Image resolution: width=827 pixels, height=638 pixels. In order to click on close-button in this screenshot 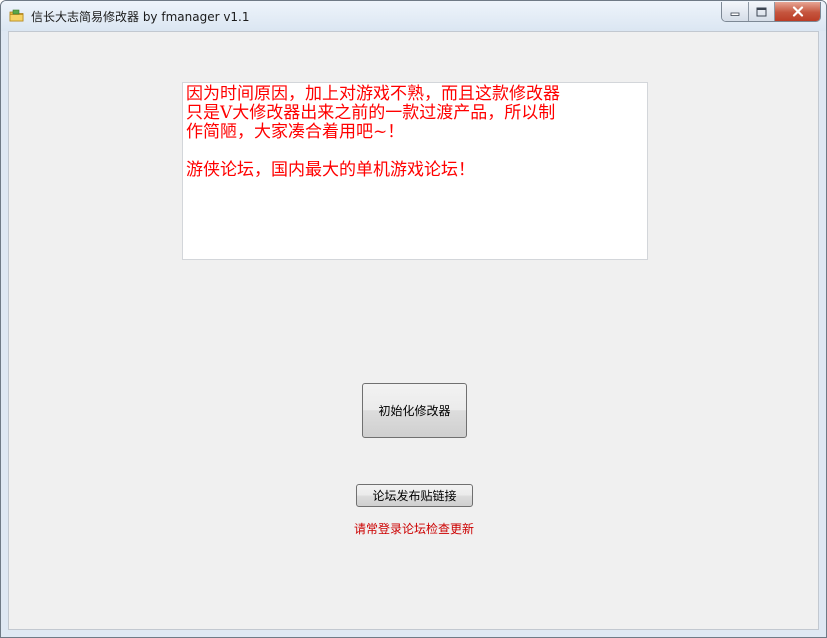, I will do `click(797, 11)`.